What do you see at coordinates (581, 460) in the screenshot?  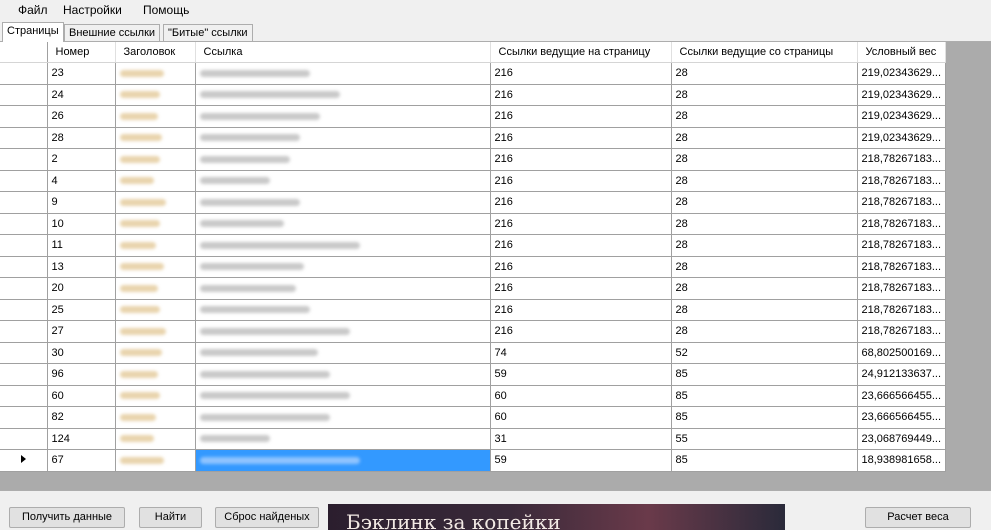 I see `cell-in-links: 59` at bounding box center [581, 460].